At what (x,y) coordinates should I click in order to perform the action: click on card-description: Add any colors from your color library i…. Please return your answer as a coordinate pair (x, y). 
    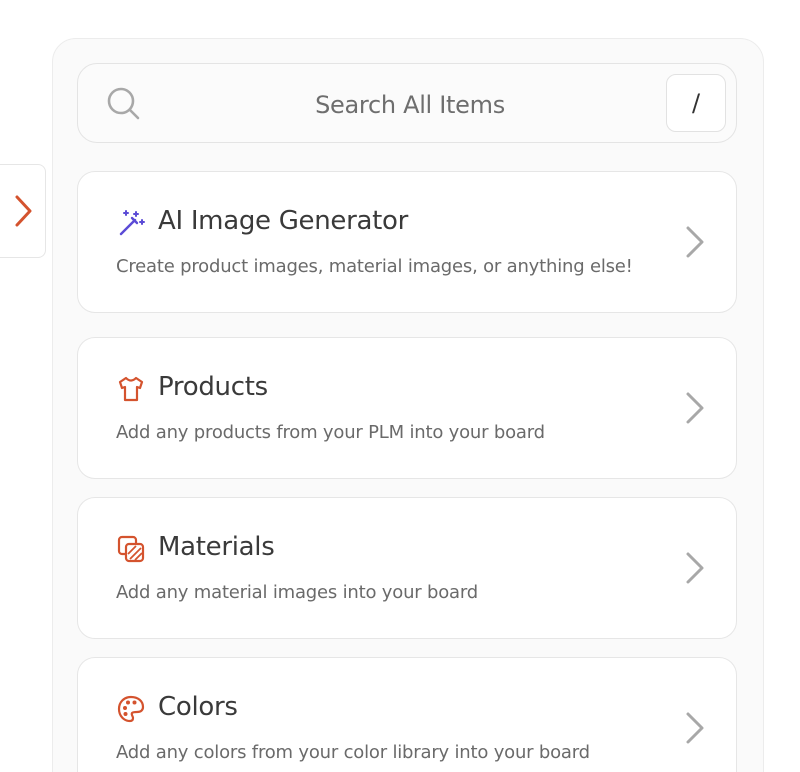
    Looking at the image, I should click on (353, 752).